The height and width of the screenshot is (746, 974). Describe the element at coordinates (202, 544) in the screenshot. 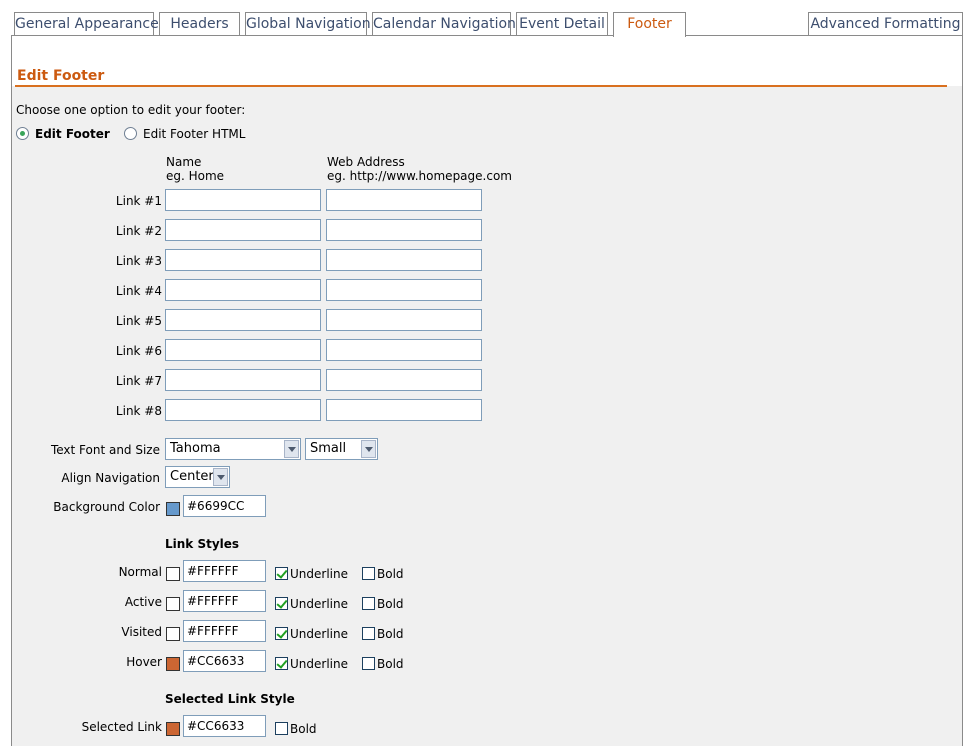

I see `link-styles-heading: Link Styles` at that location.